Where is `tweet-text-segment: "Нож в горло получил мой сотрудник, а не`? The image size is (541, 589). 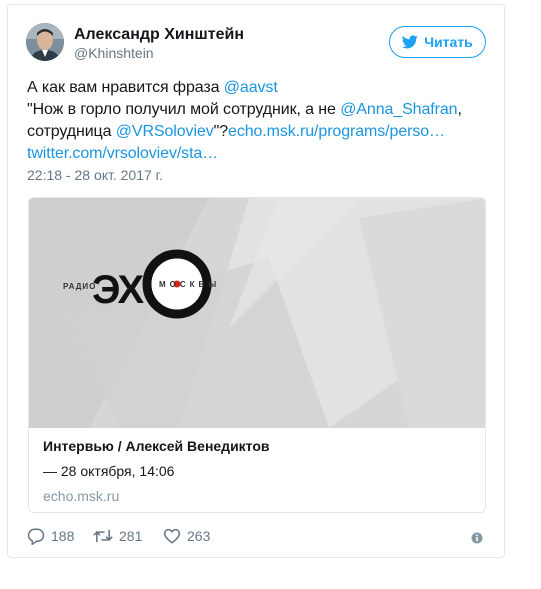 tweet-text-segment: "Нож в горло получил мой сотрудник, а не is located at coordinates (184, 109).